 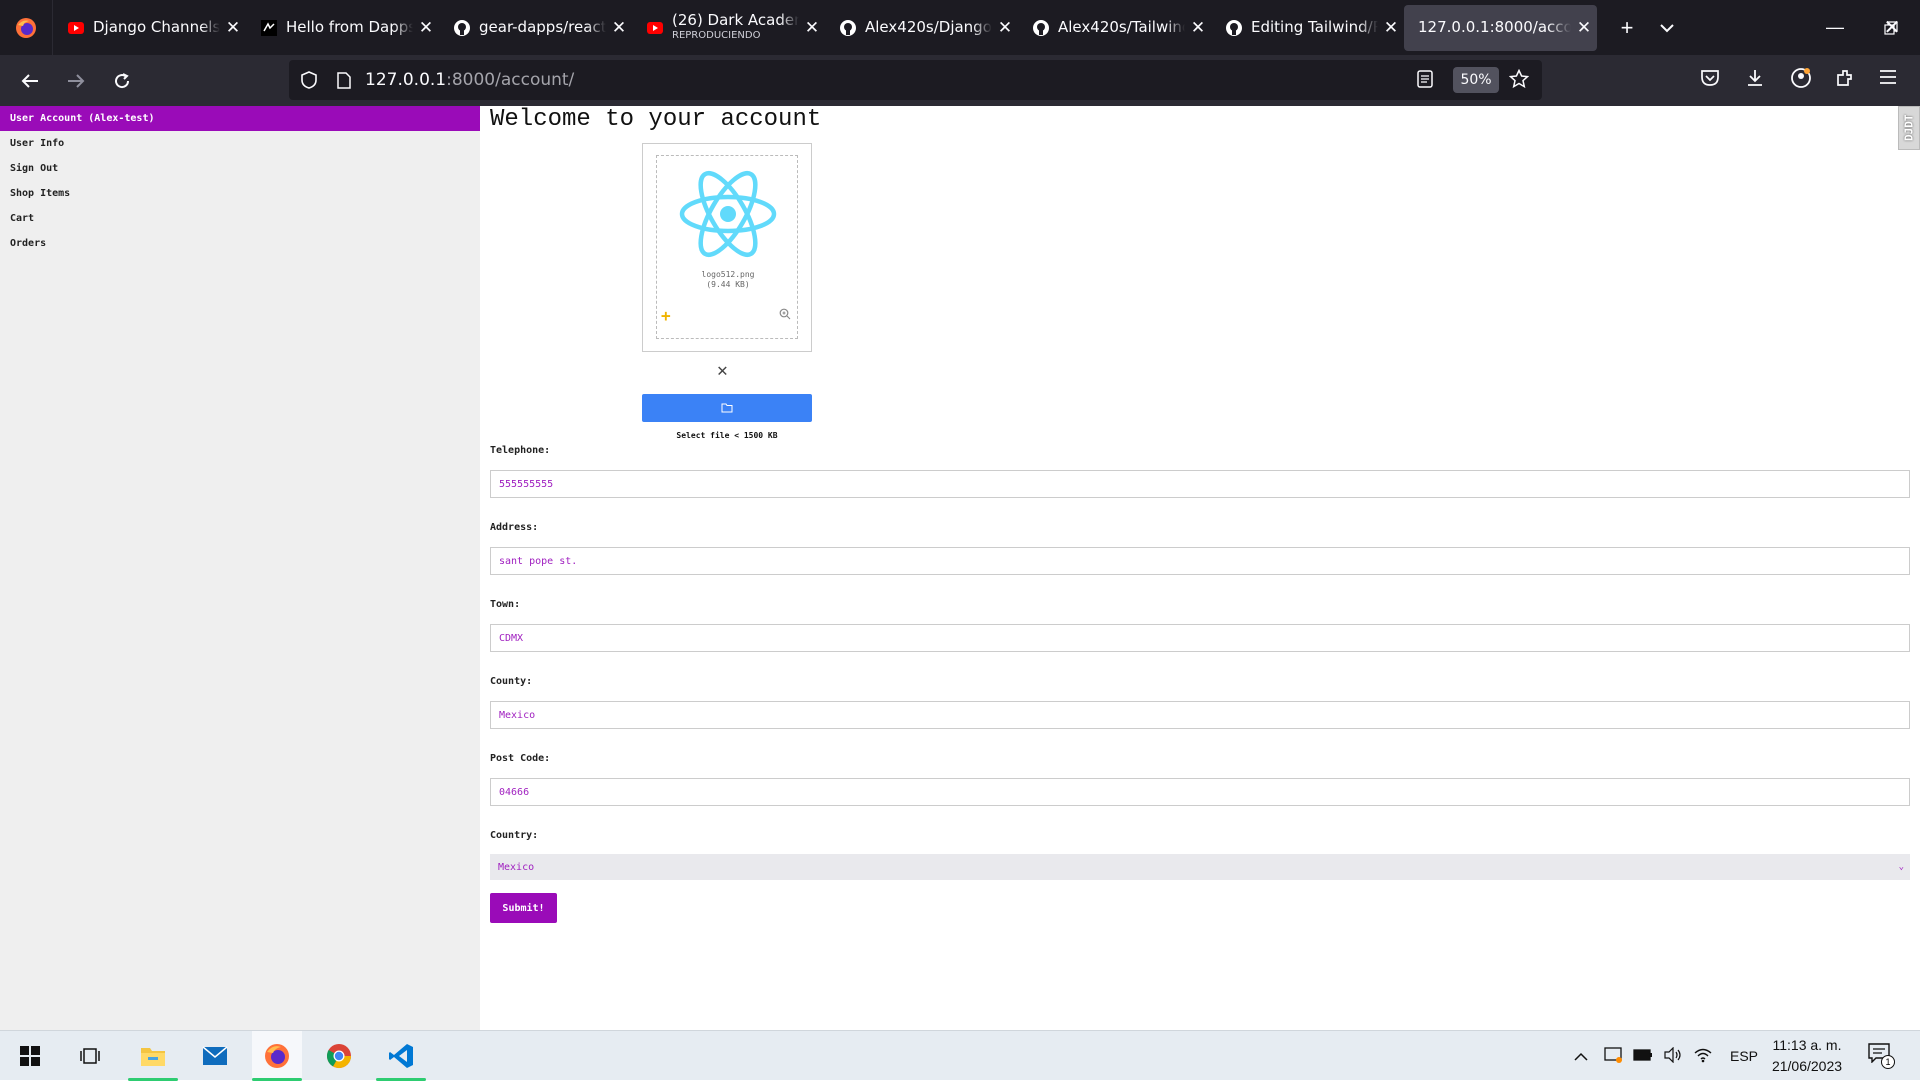 What do you see at coordinates (339, 1056) in the screenshot?
I see `chrome-icon` at bounding box center [339, 1056].